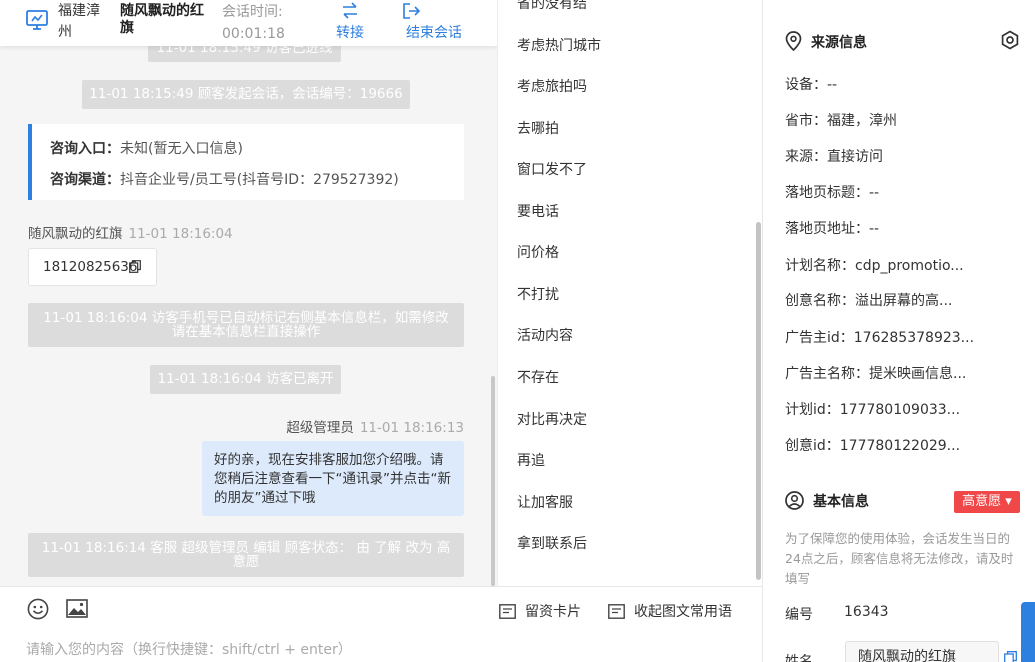 This screenshot has height=662, width=1035. I want to click on name-field-label: 姓名, so click(799, 658).